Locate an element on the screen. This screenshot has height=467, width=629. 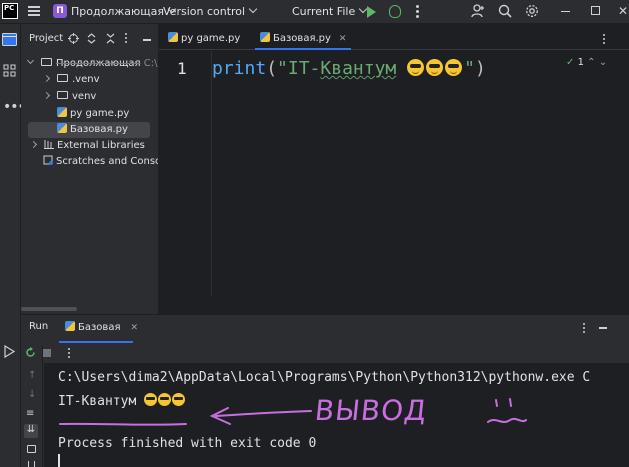
project-badge: П is located at coordinates (60, 11).